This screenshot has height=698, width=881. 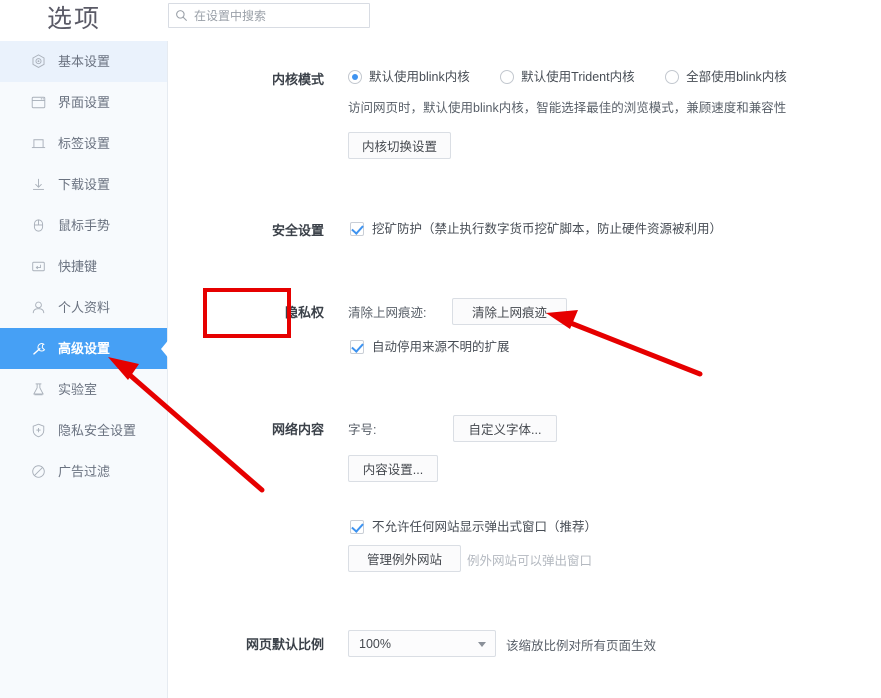 What do you see at coordinates (547, 229) in the screenshot?
I see `checkbox-label: 挖矿防护（禁止执行数字货币挖矿脚本，防止硬件资源被利用）` at bounding box center [547, 229].